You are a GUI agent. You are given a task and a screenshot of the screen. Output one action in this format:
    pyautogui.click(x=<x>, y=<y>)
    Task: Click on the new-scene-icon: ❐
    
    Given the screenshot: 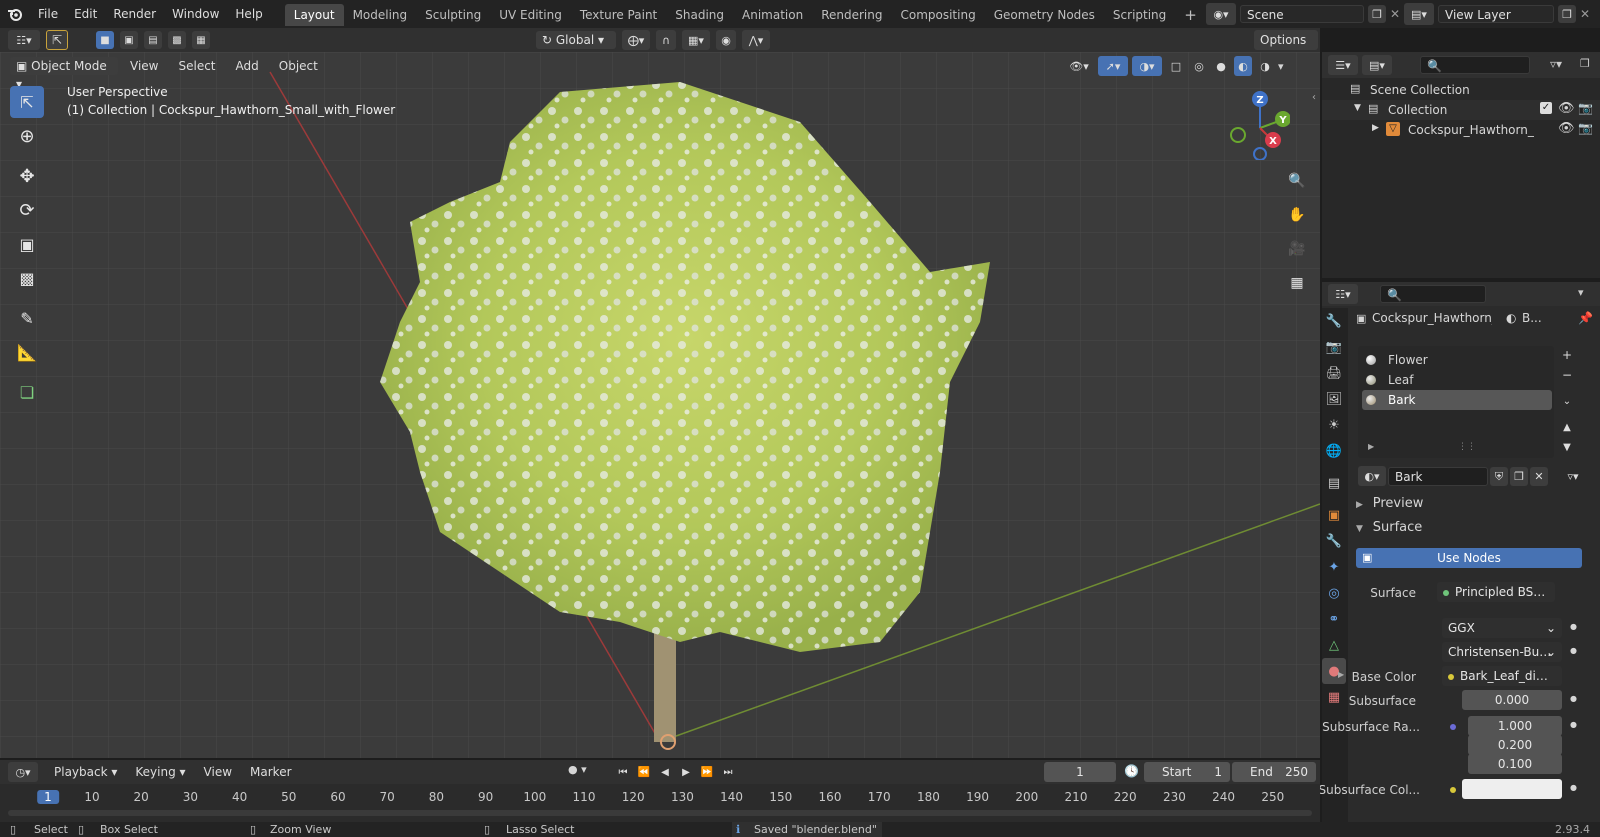 What is the action you would take?
    pyautogui.click(x=1377, y=14)
    